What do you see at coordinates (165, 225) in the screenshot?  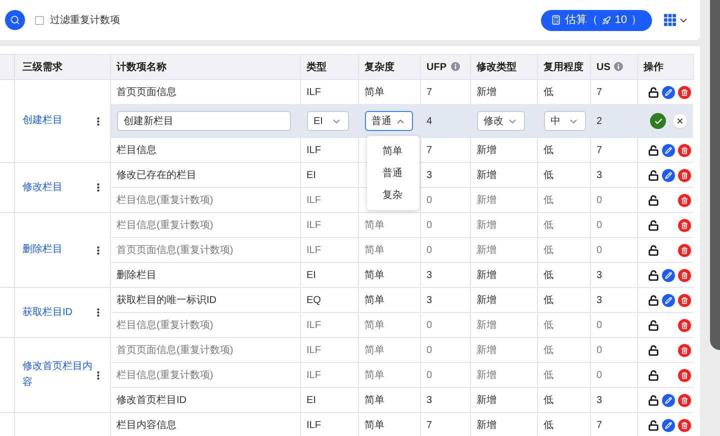 I see `item-name: 栏目信息(重复计数项)` at bounding box center [165, 225].